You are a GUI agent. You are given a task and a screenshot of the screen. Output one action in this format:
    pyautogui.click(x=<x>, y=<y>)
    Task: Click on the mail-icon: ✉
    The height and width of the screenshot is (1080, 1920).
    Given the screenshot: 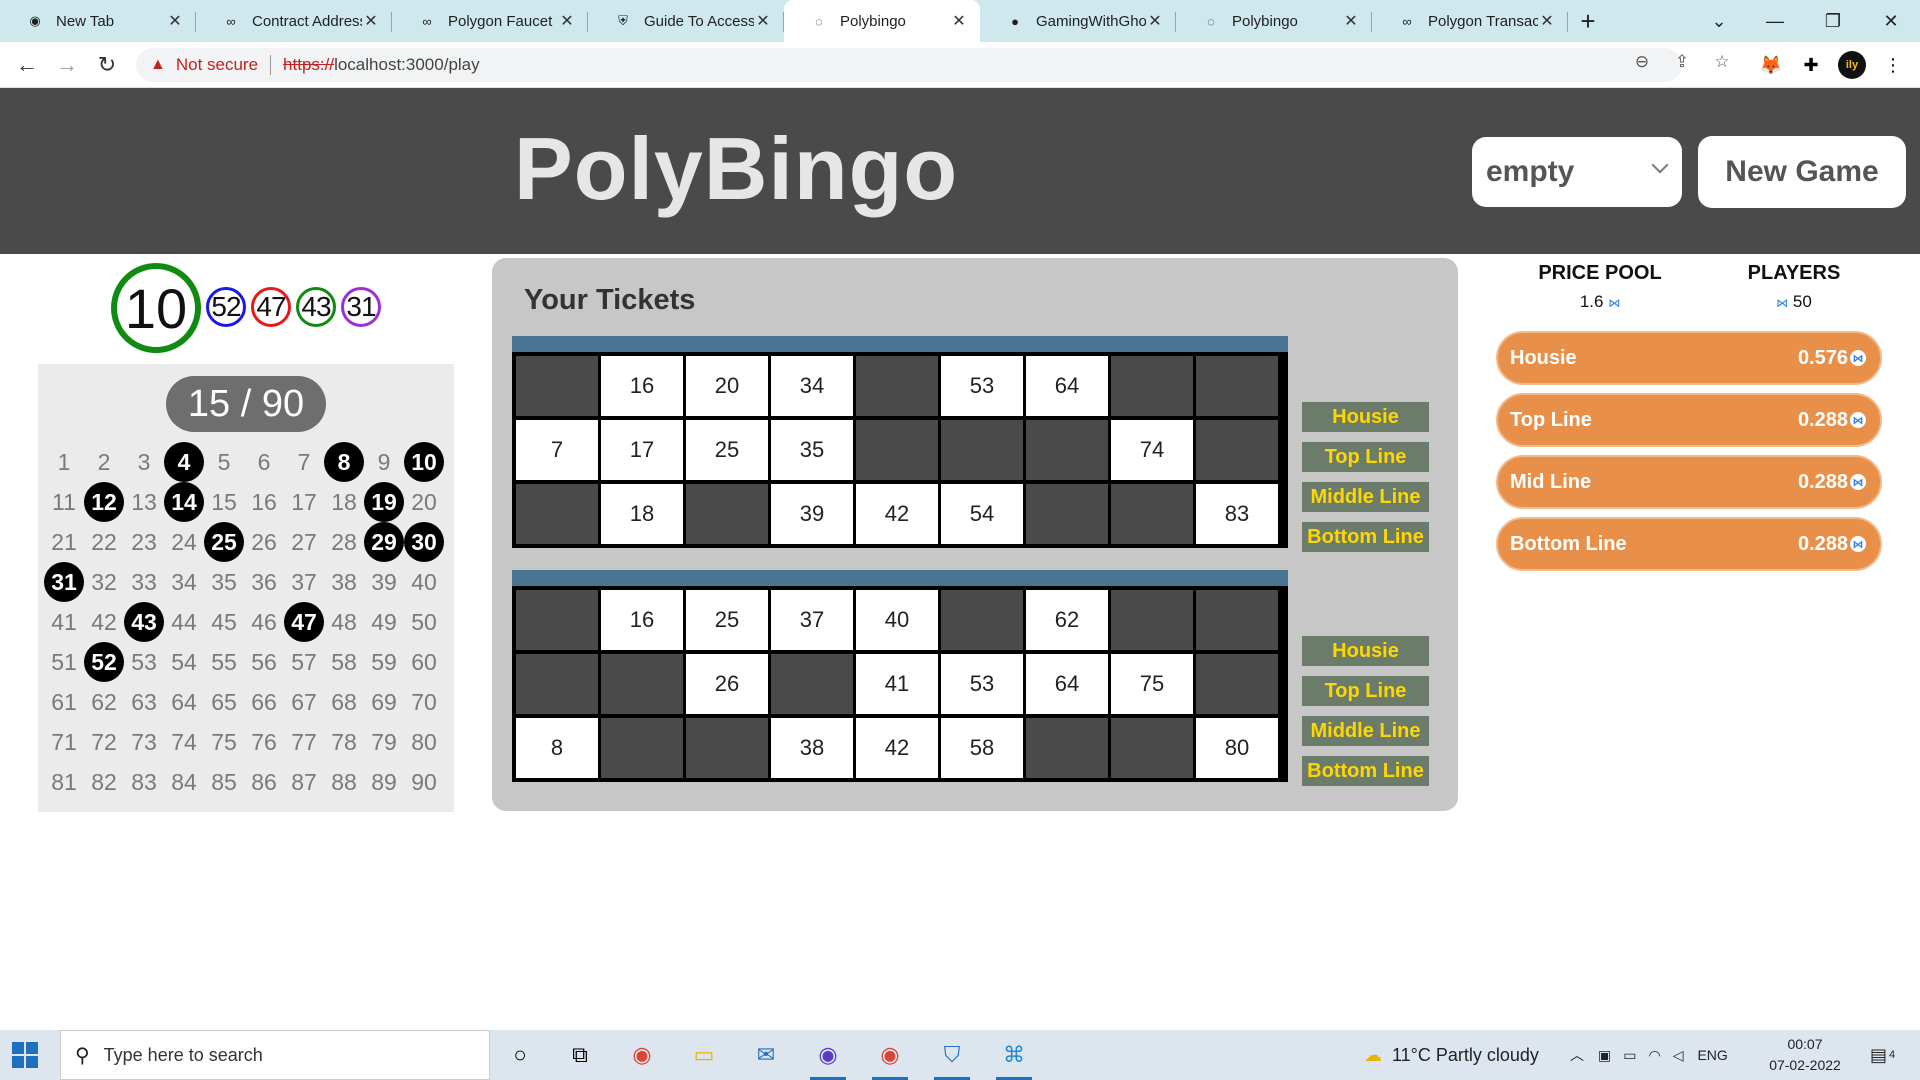 What is the action you would take?
    pyautogui.click(x=766, y=1055)
    